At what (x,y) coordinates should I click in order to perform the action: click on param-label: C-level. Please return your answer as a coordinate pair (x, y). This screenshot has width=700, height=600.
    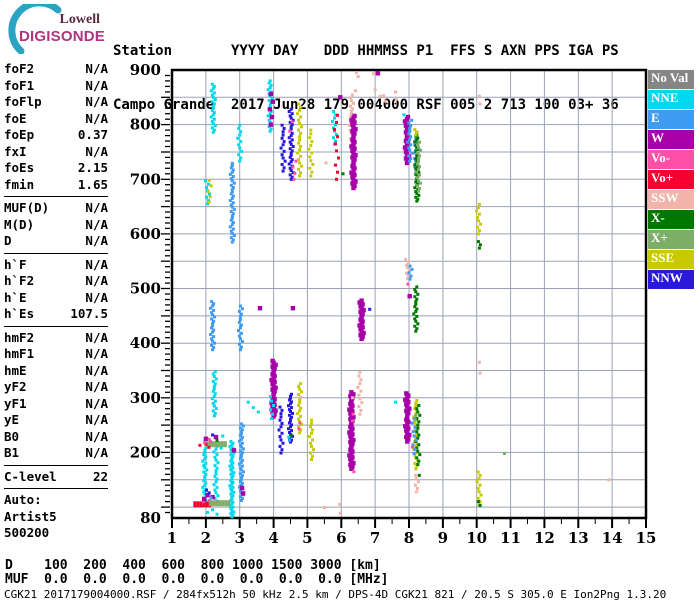
    Looking at the image, I should click on (30, 476).